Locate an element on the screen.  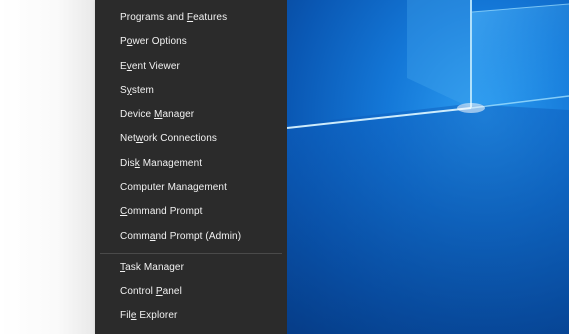
menu-item-command-prompt: Command Prompt is located at coordinates (191, 212).